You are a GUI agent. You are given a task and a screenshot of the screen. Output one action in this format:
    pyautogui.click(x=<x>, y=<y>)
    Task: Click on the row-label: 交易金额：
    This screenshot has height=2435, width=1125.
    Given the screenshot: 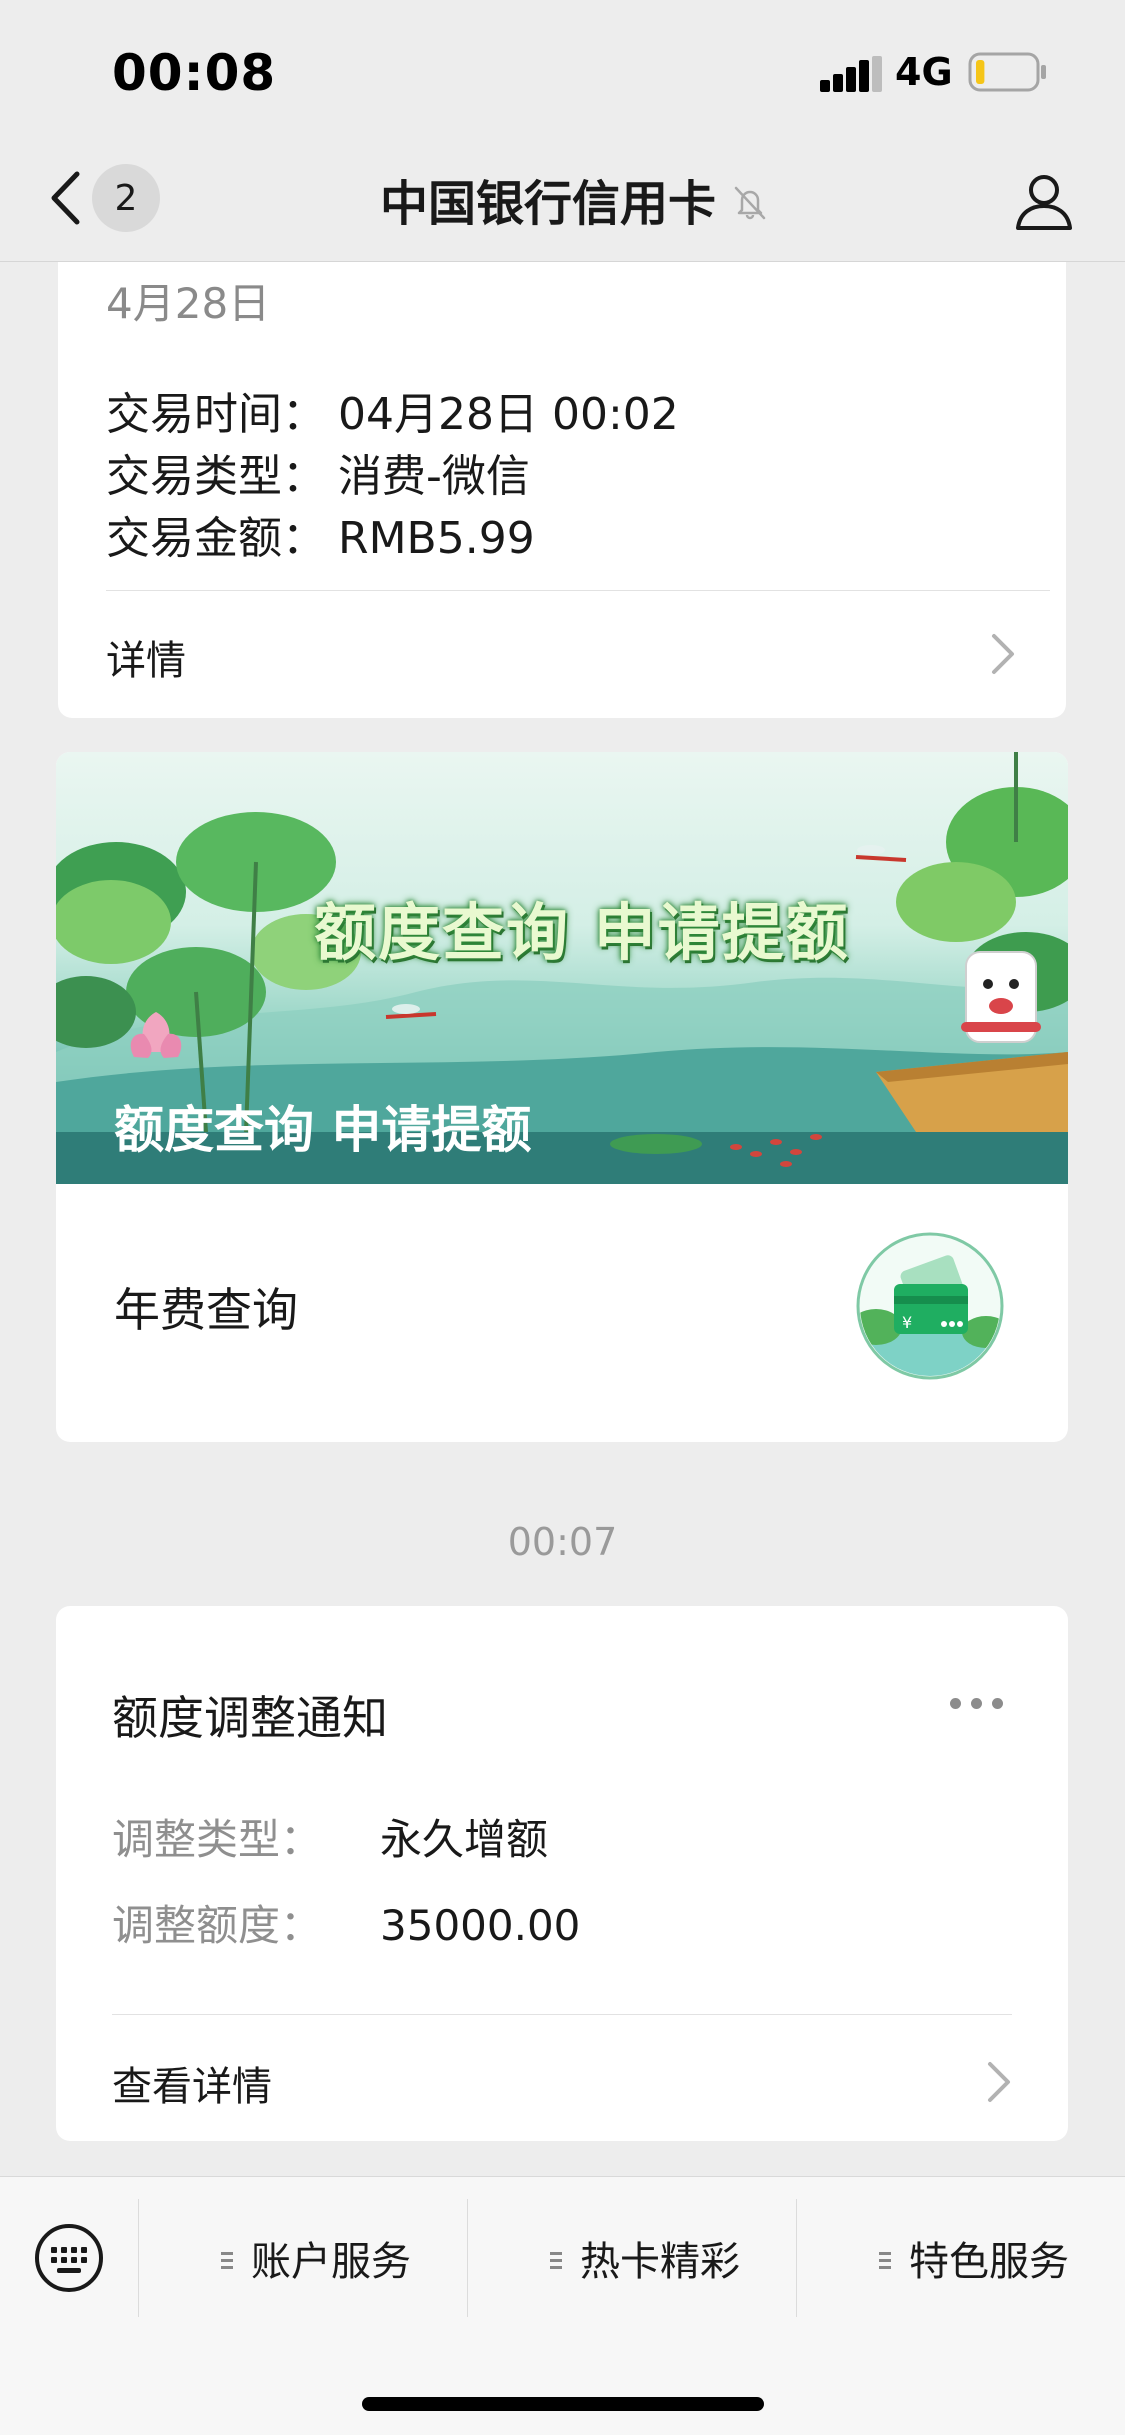 What is the action you would take?
    pyautogui.click(x=216, y=538)
    